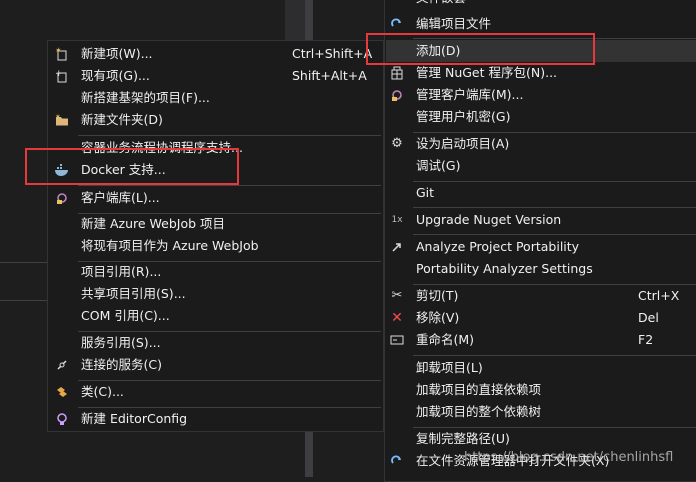 This screenshot has width=696, height=482. Describe the element at coordinates (540, 296) in the screenshot. I see `menu-item-cut: ✂ 剪切(T) Ctrl+X` at that location.